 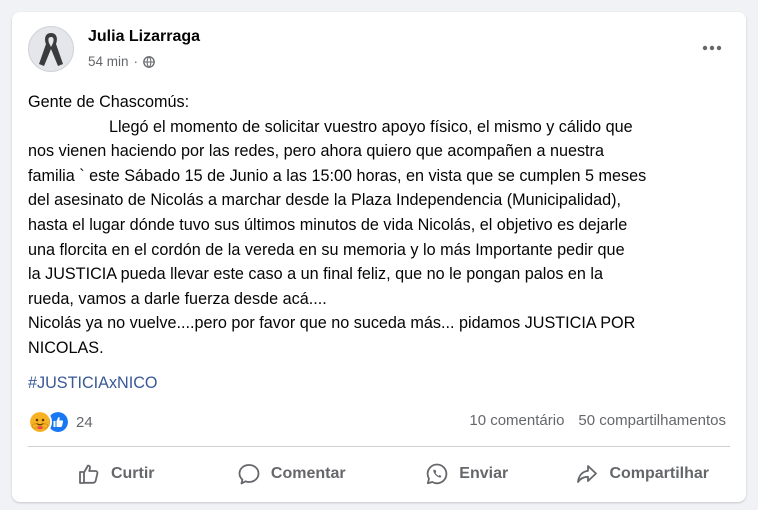 What do you see at coordinates (93, 383) in the screenshot?
I see `hashtag-link: #JUSTICIAxNICO` at bounding box center [93, 383].